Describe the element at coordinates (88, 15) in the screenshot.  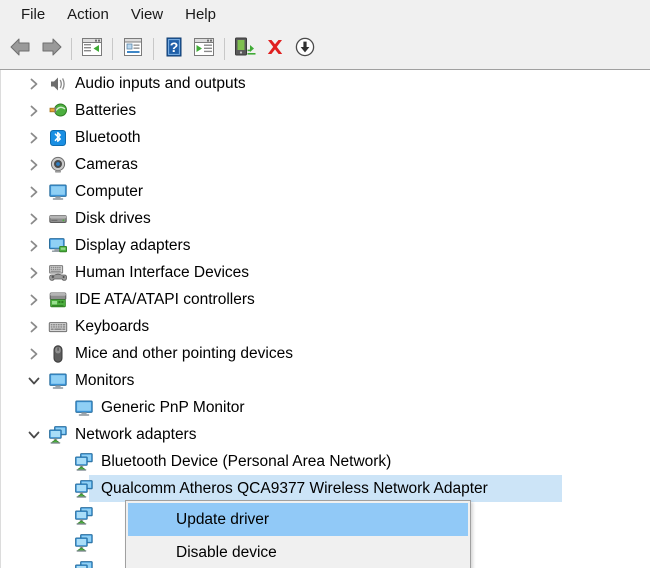
I see `menu-action: Action` at that location.